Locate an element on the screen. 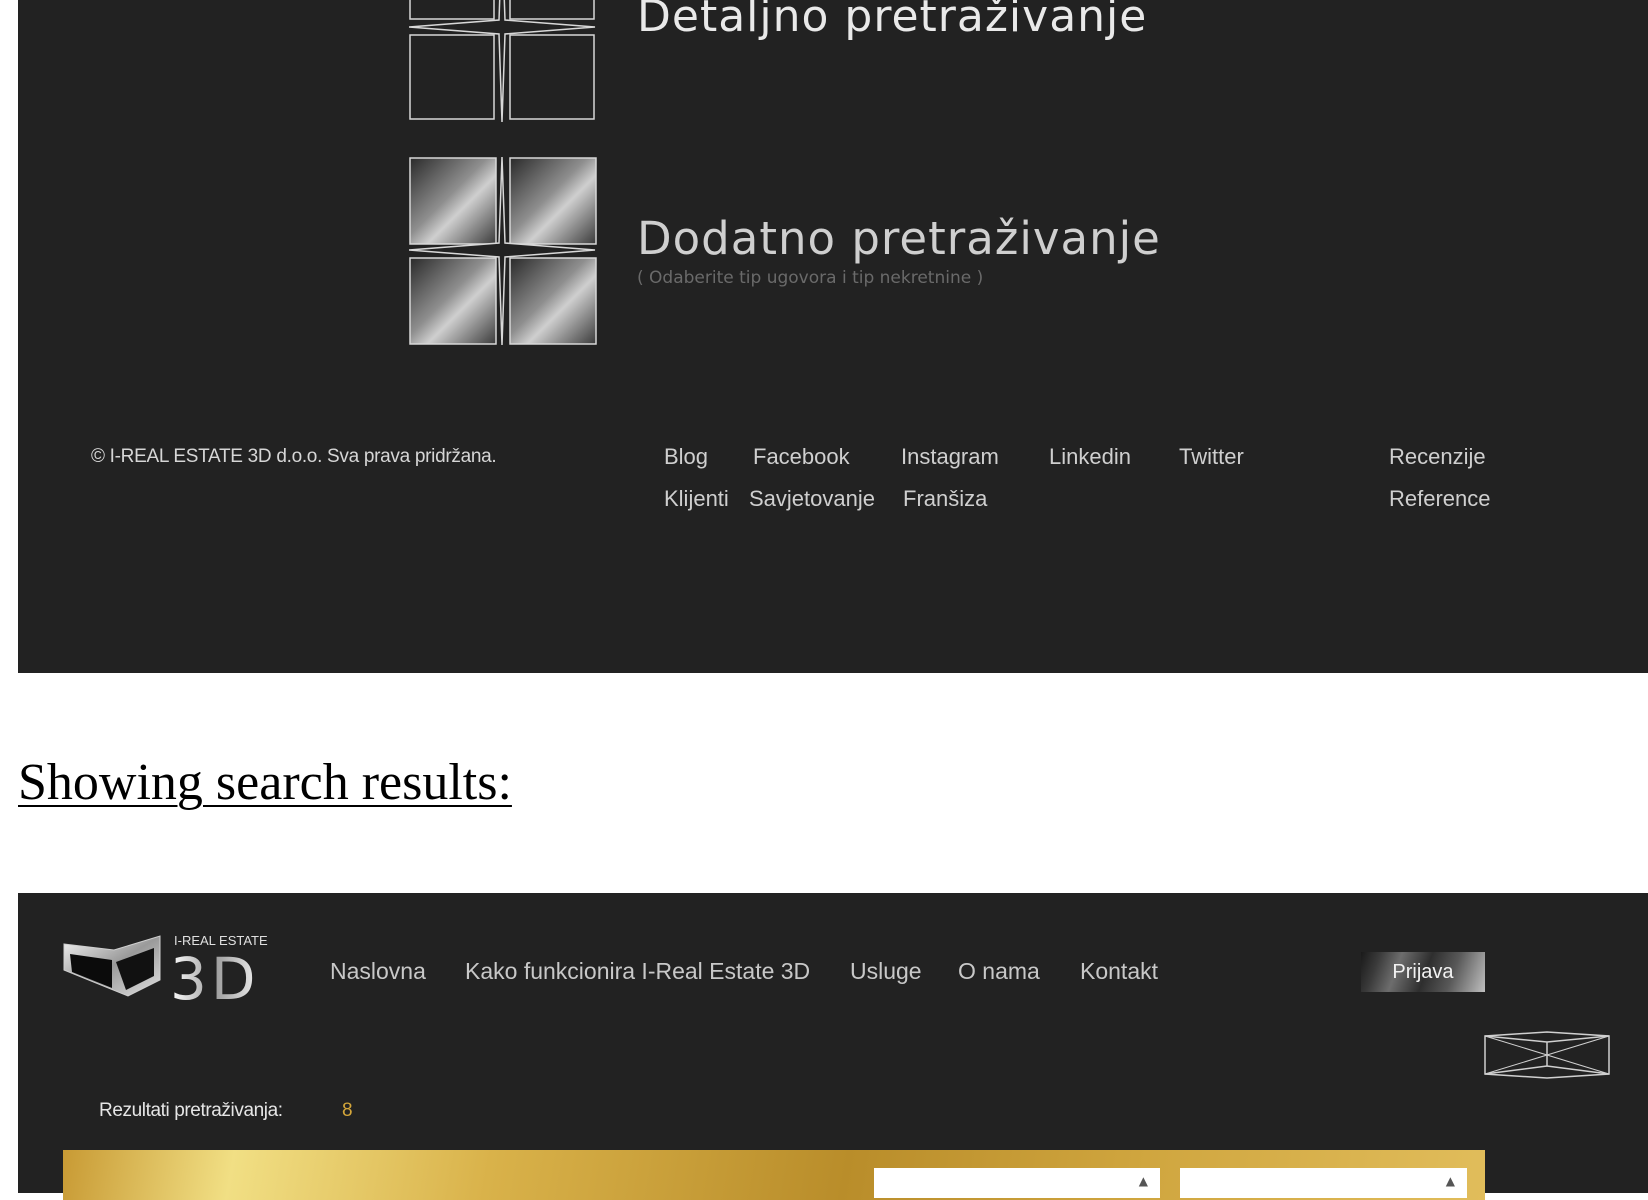  logo-icon: I-REAL ESTATE 3D is located at coordinates (177, 968).